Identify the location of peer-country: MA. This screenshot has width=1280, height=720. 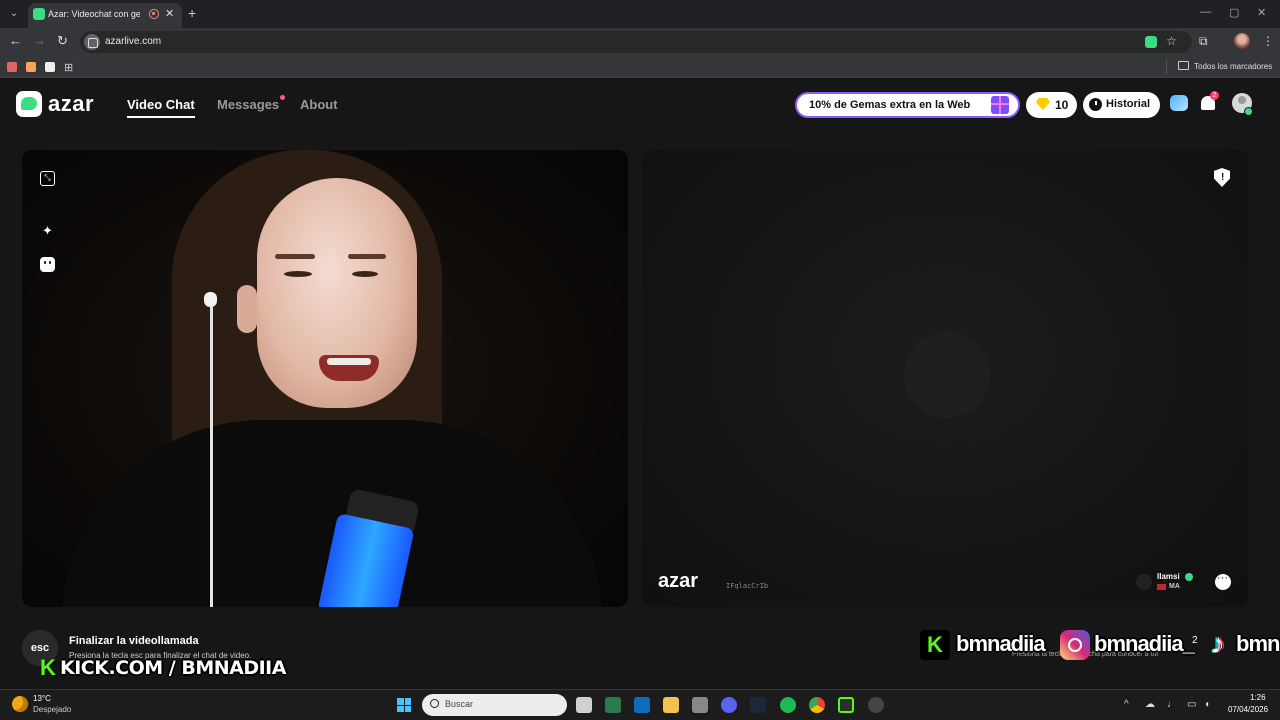
(1174, 586).